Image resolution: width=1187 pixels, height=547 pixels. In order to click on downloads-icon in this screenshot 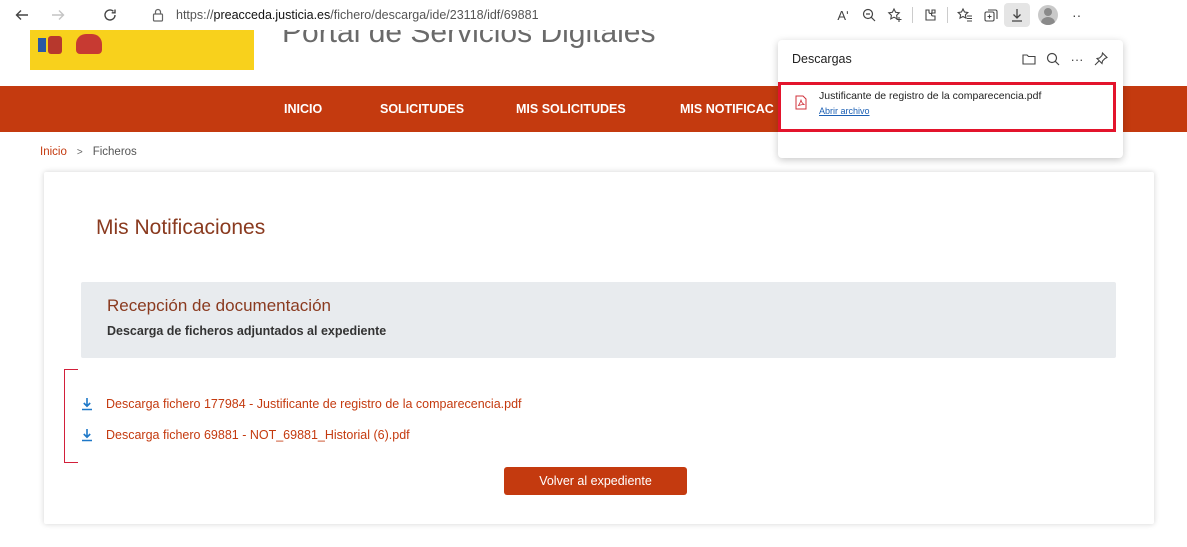, I will do `click(1017, 15)`.